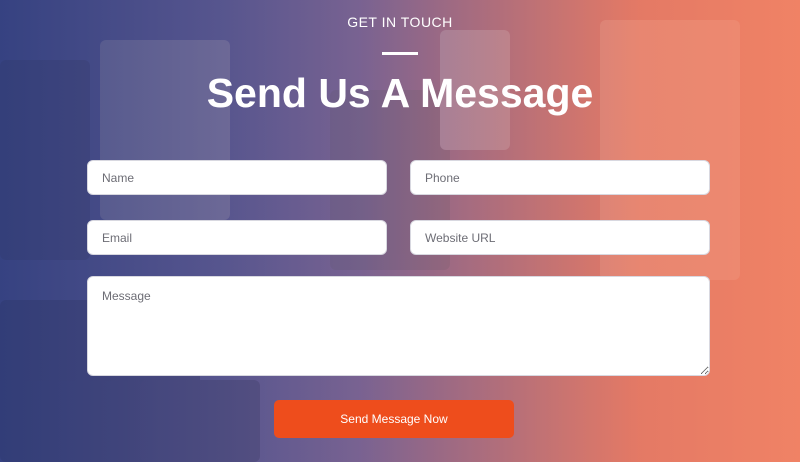  I want to click on email-input, so click(237, 237).